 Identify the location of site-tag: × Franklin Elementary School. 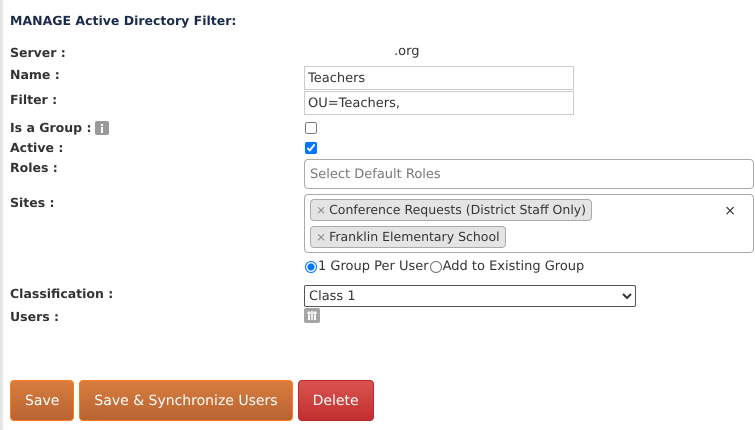
(408, 237).